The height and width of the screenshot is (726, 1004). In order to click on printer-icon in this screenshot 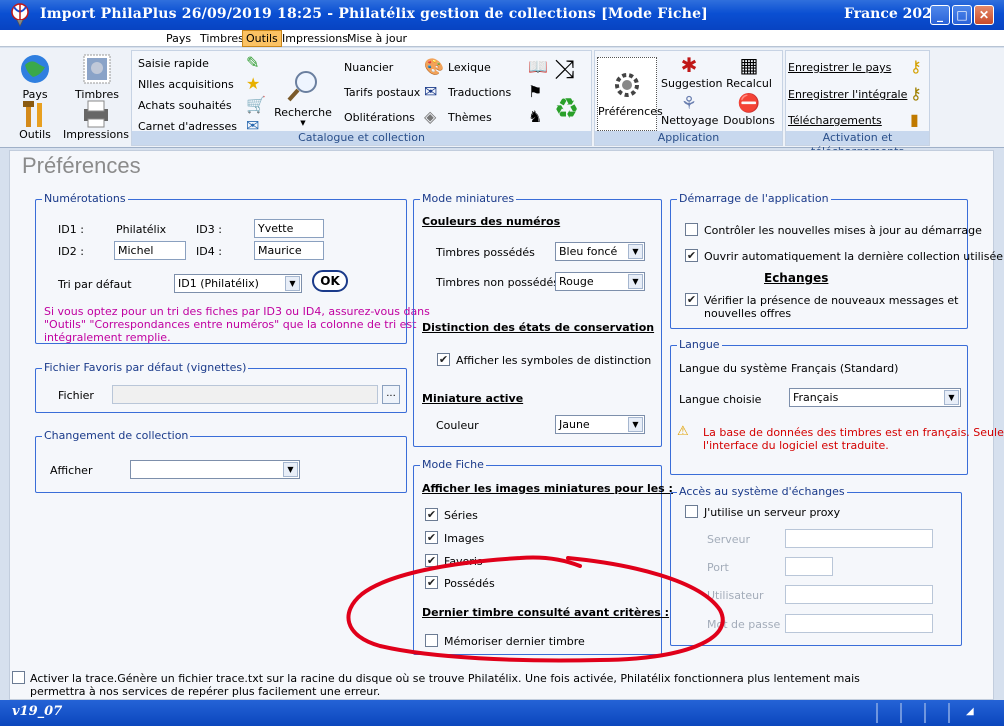, I will do `click(96, 114)`.